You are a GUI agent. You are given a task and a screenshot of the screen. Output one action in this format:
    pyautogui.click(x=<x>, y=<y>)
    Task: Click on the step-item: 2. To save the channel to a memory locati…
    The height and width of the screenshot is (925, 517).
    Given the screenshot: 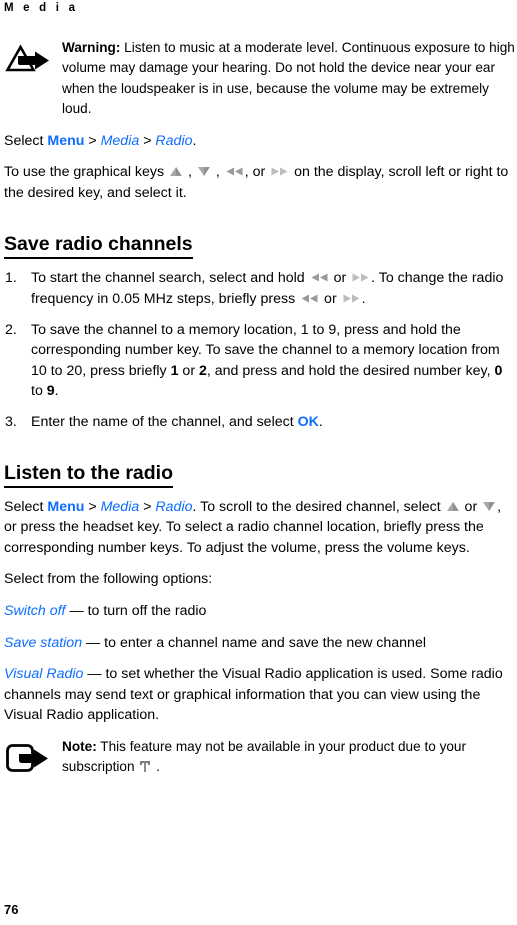 What is the action you would take?
    pyautogui.click(x=260, y=361)
    